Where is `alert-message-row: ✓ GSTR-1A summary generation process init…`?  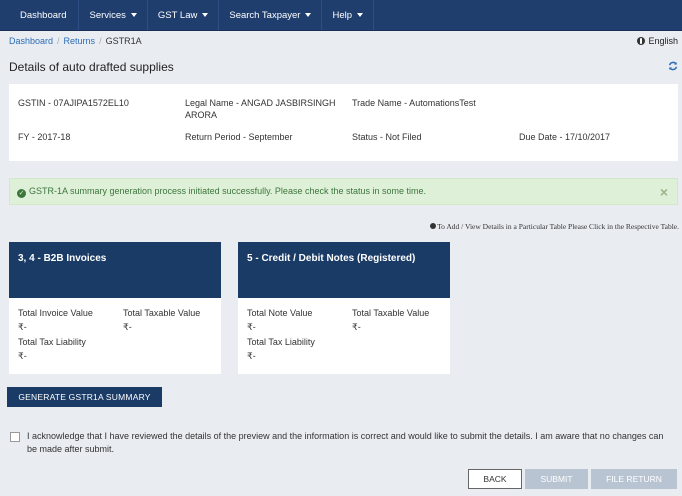
alert-message-row: ✓ GSTR-1A summary generation process init… is located at coordinates (221, 192).